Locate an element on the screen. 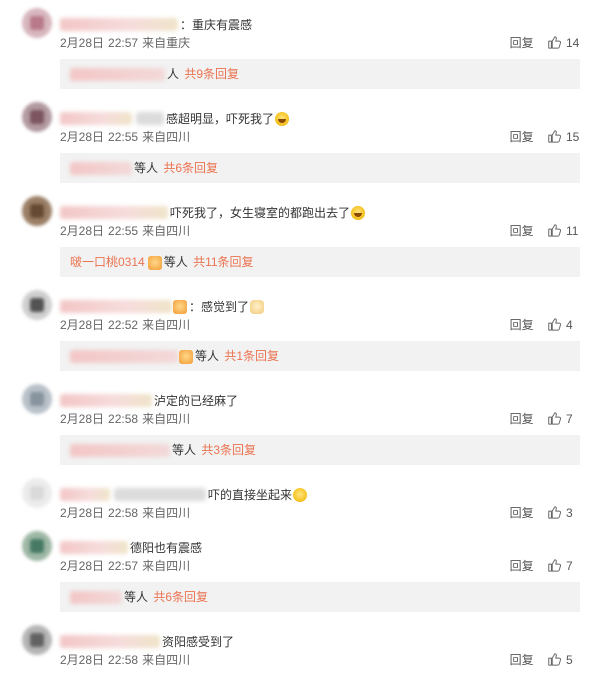 Image resolution: width=600 pixels, height=677 pixels. reply-summary: 人 共9条回复 is located at coordinates (320, 74).